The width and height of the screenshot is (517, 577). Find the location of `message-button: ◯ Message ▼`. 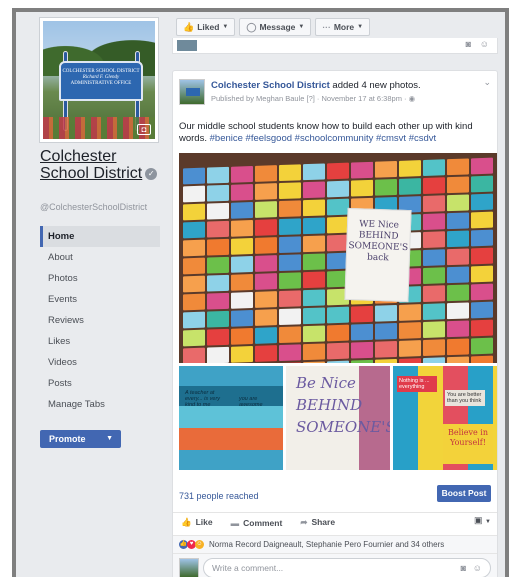

message-button: ◯ Message ▼ is located at coordinates (275, 27).